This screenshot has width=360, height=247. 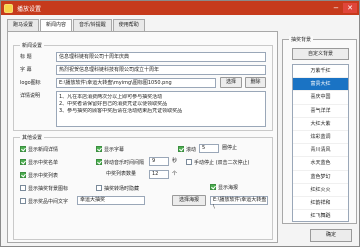 What do you see at coordinates (92, 25) in the screenshot?
I see `tab-music: 音乐/铃提醒` at bounding box center [92, 25].